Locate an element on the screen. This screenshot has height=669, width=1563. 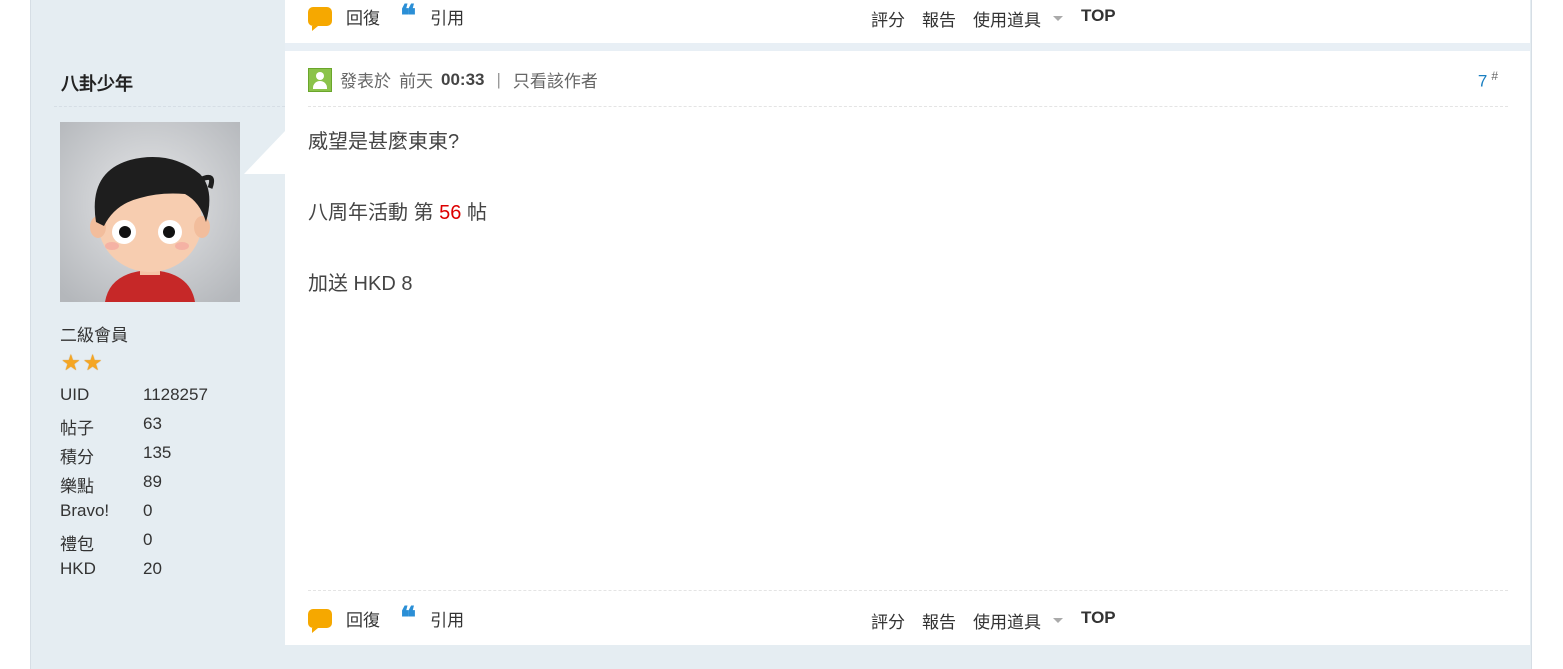
stat-label: Bravo! is located at coordinates (85, 510).